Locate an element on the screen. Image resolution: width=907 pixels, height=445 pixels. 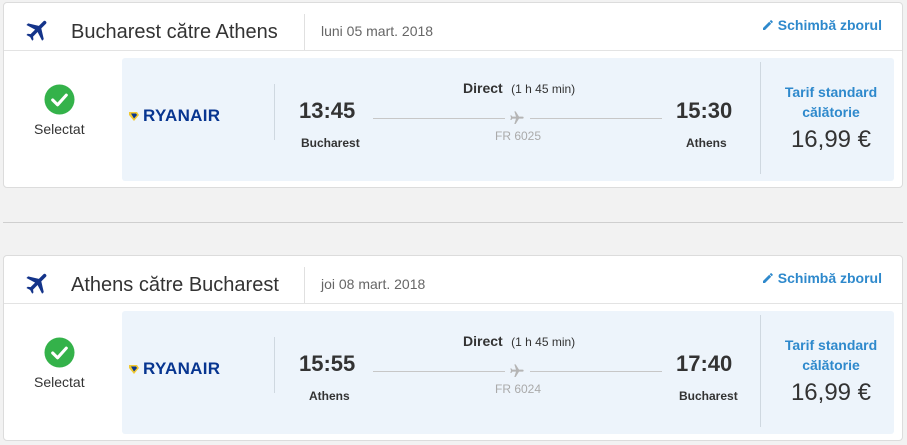
section-divider is located at coordinates (453, 222).